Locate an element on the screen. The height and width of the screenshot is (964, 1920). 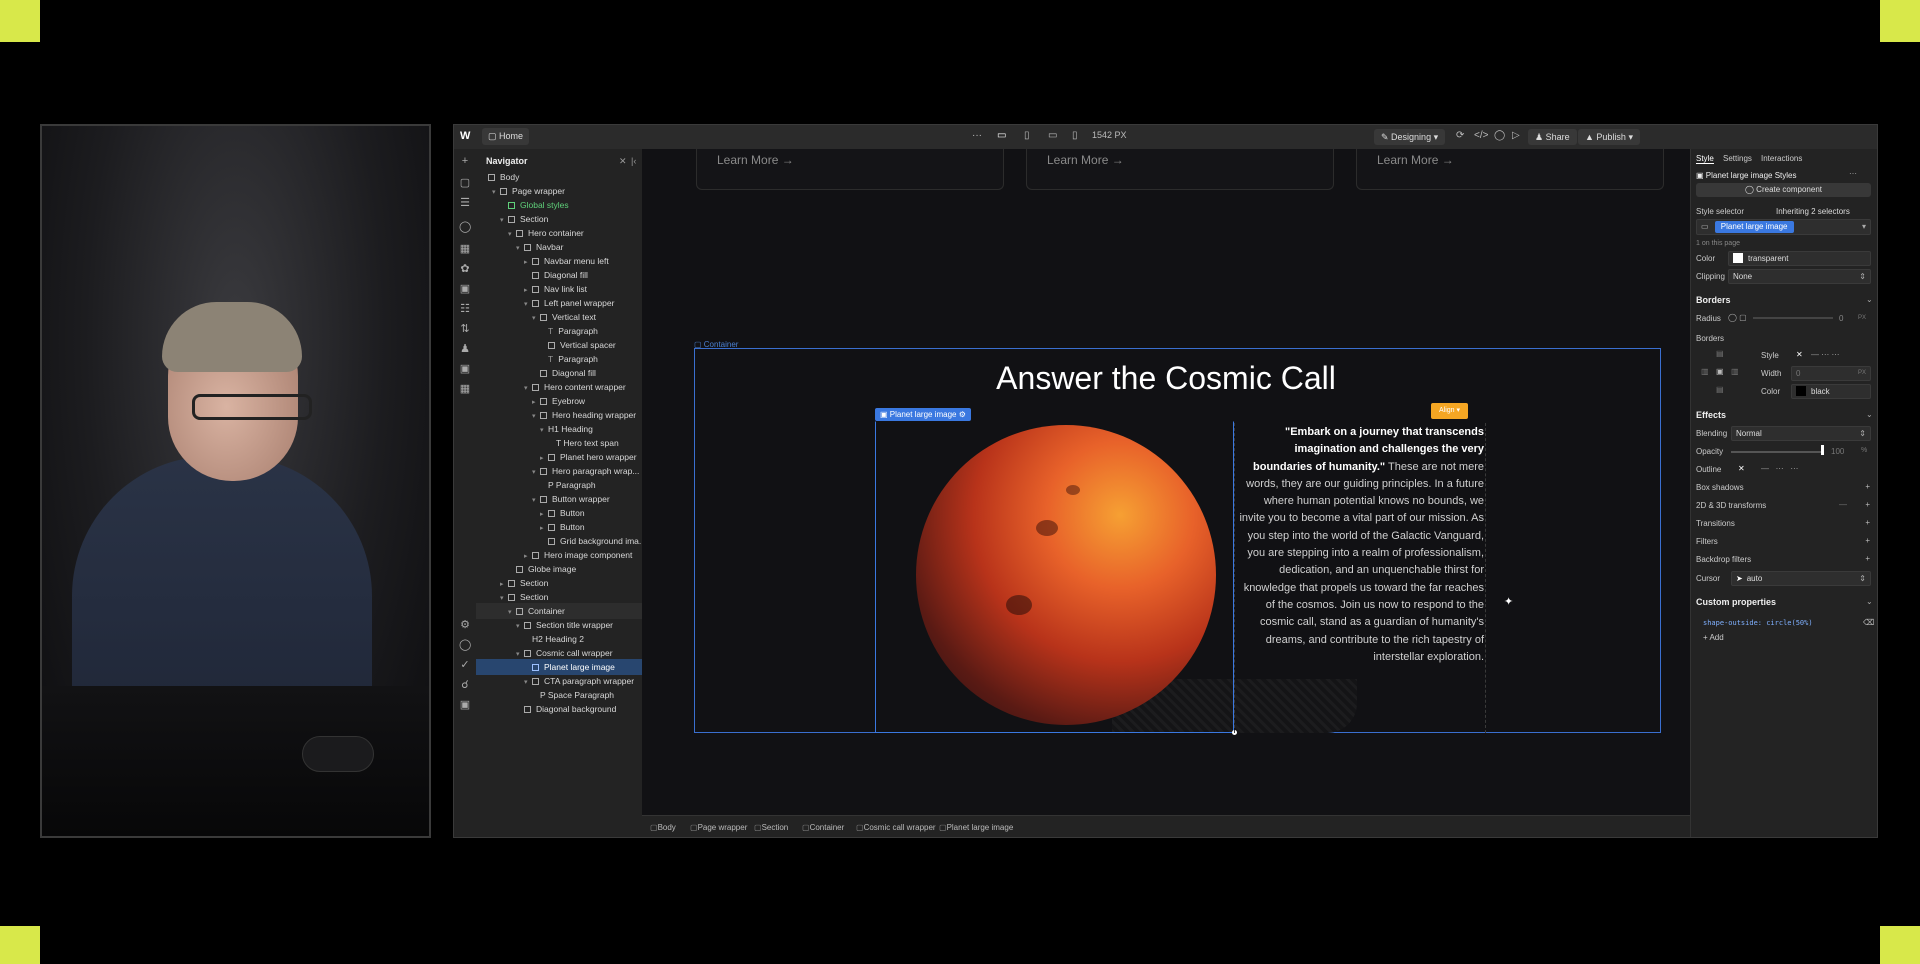
breadcrumb-item: Page wrapper is located at coordinates (719, 827).